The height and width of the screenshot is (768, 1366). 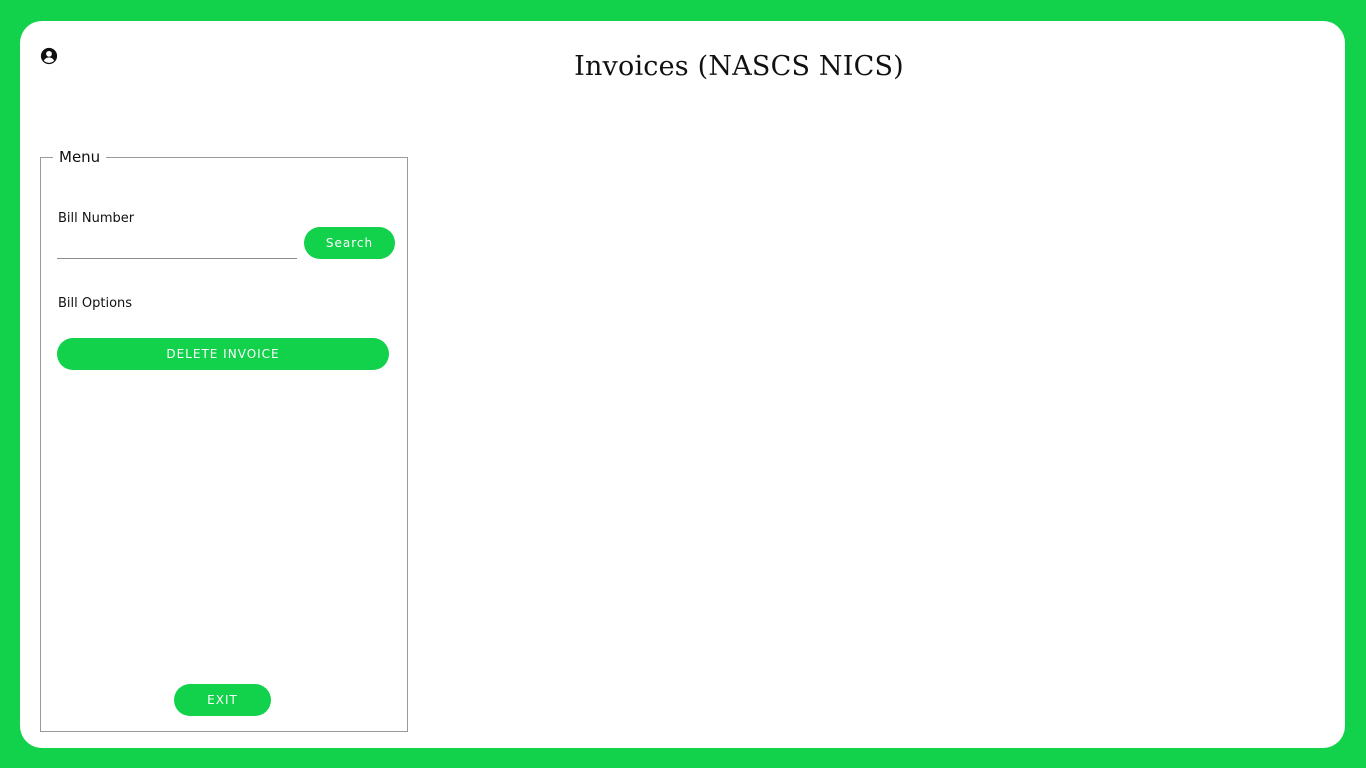 What do you see at coordinates (177, 246) in the screenshot?
I see `bill-number-input` at bounding box center [177, 246].